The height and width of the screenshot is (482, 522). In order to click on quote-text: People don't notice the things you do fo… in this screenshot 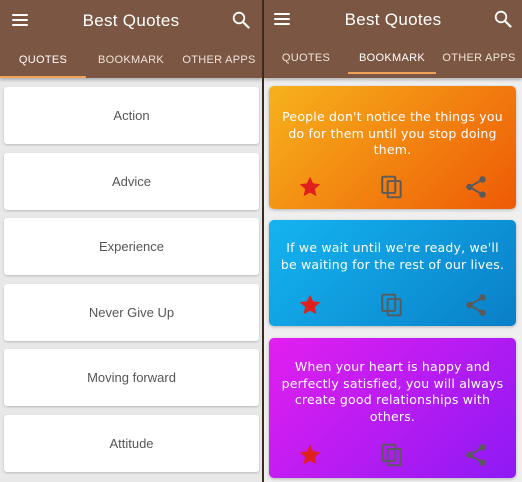, I will do `click(392, 133)`.